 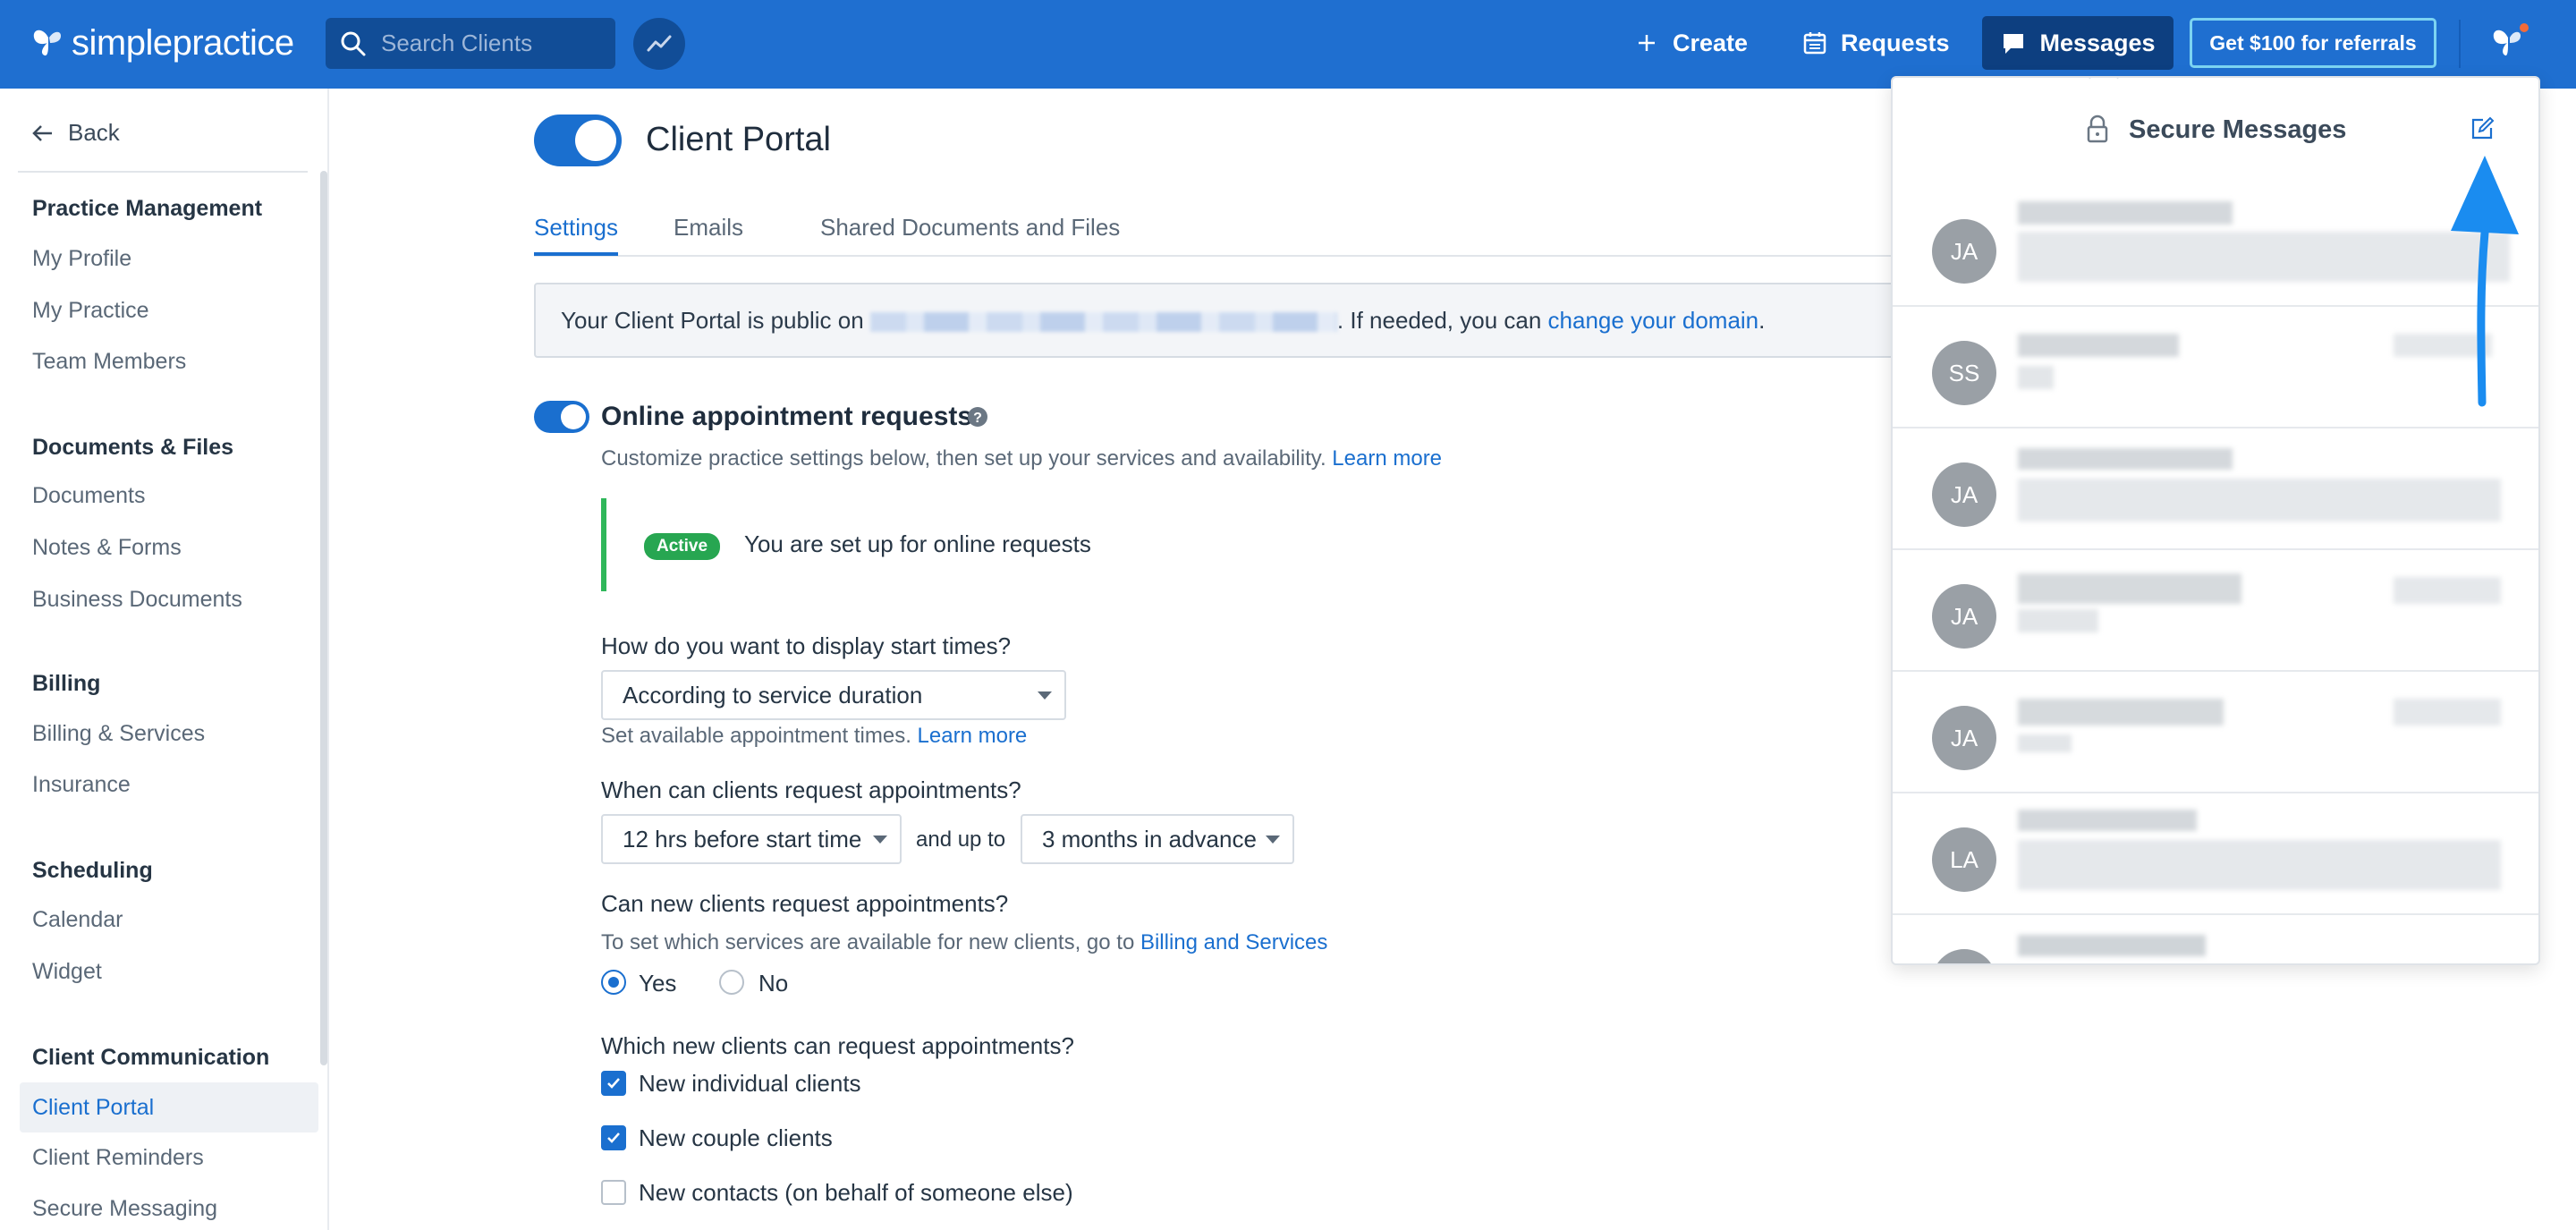 I want to click on tab-settings: Settings, so click(x=576, y=235).